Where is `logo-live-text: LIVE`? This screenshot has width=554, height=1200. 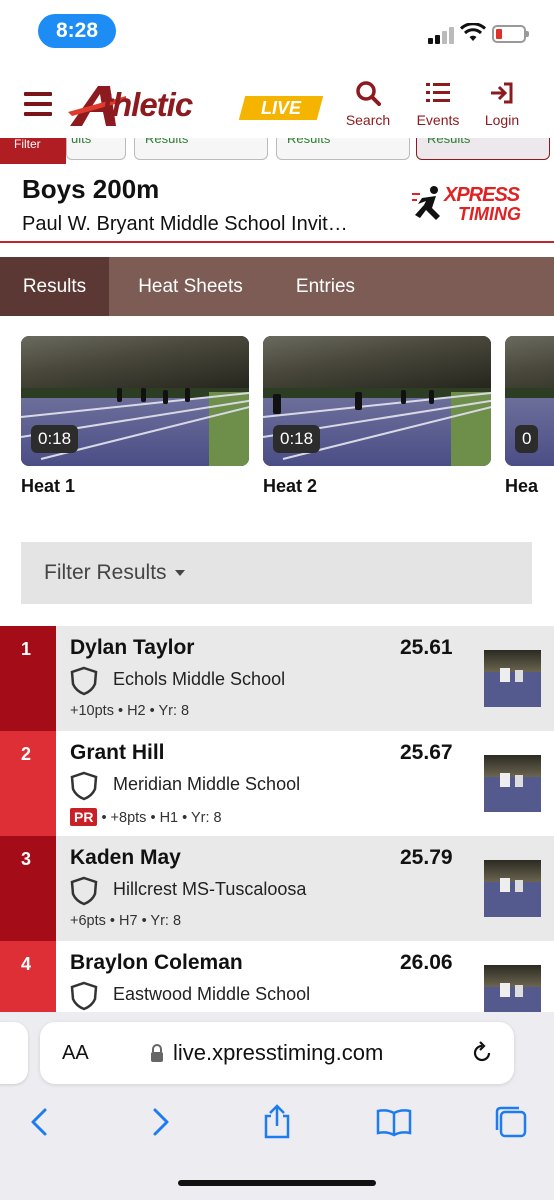
logo-live-text: LIVE is located at coordinates (280, 108).